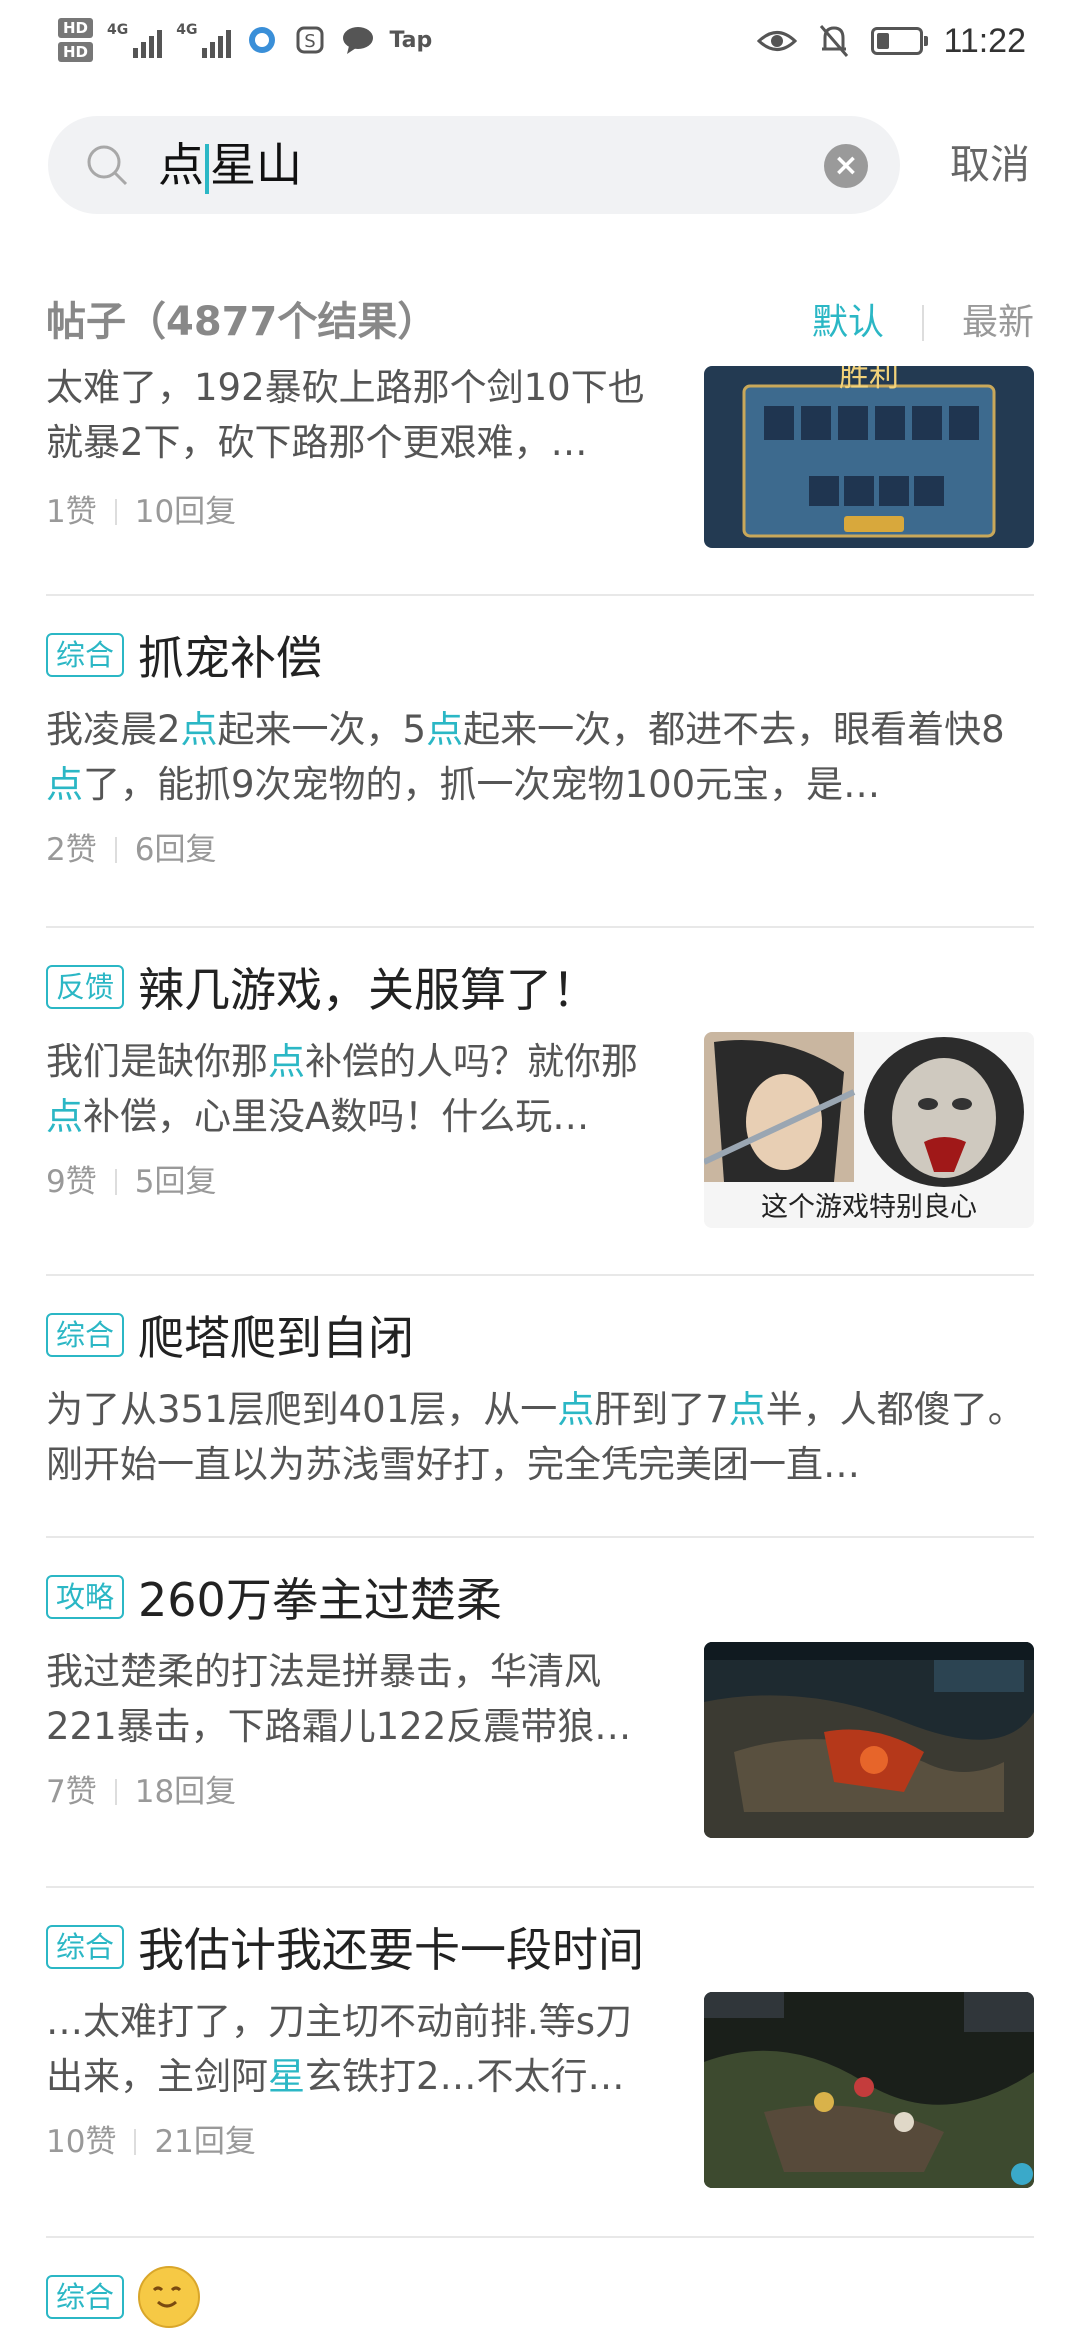 The image size is (1080, 2340). What do you see at coordinates (187, 30) in the screenshot?
I see `sim2-network-label: 4G` at bounding box center [187, 30].